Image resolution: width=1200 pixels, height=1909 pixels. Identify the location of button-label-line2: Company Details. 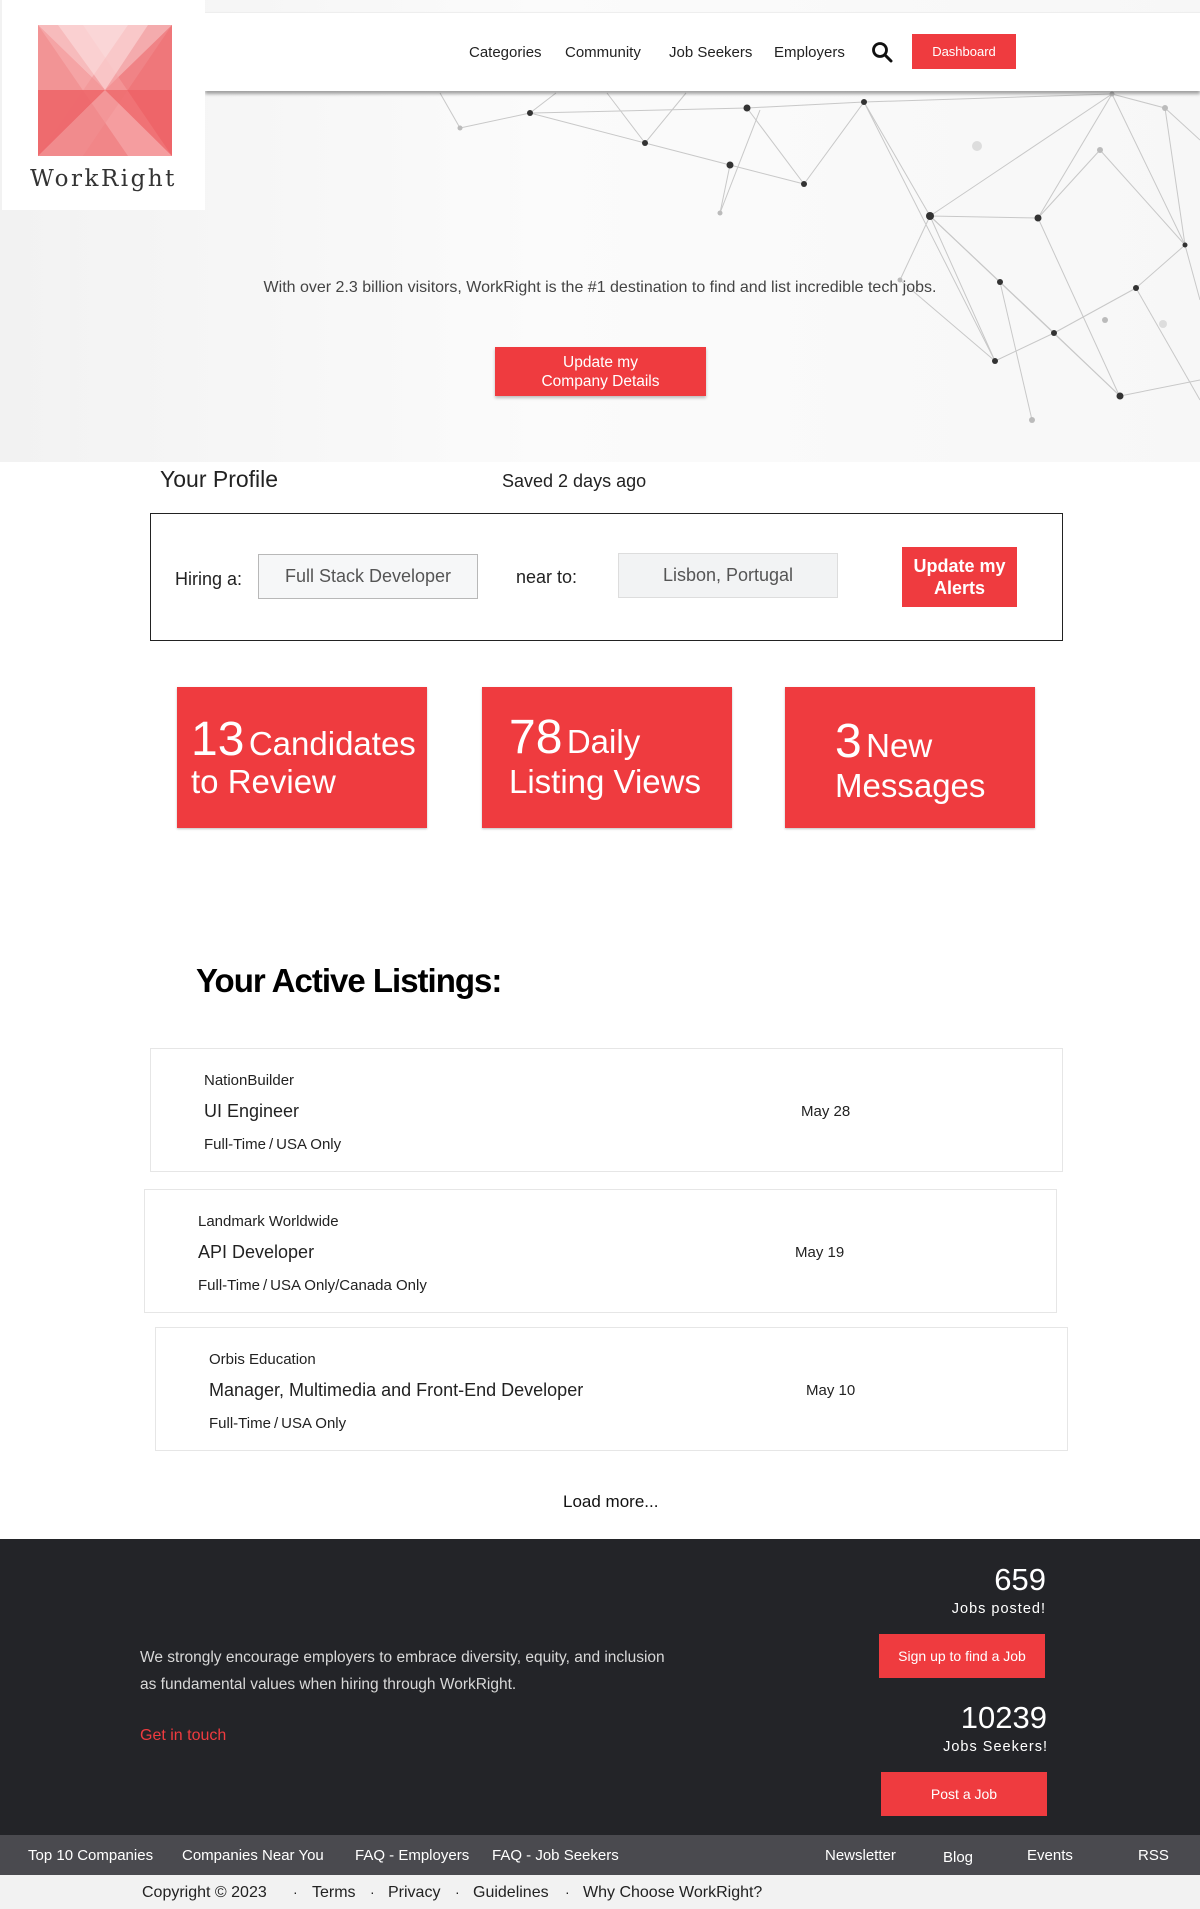
(600, 381).